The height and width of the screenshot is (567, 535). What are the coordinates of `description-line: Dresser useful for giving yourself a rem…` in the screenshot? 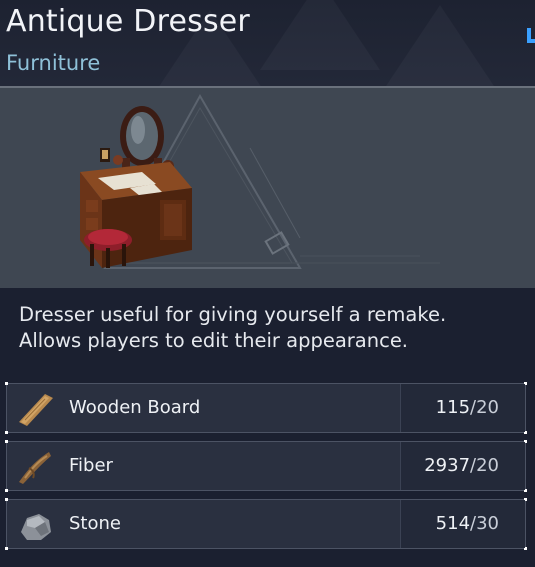 It's located at (233, 314).